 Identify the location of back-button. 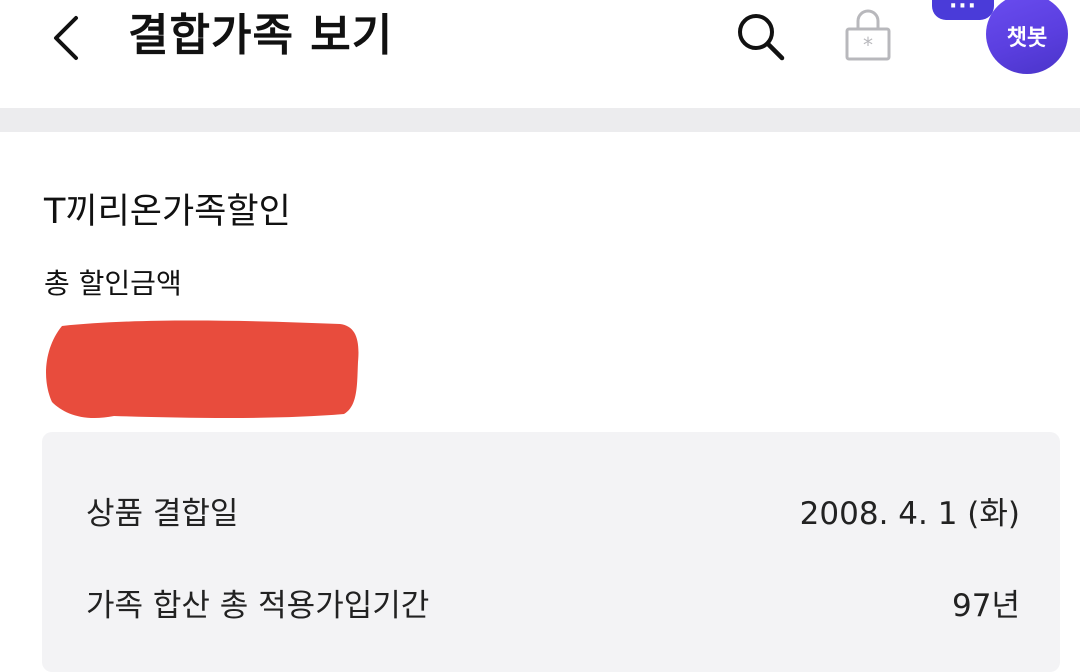
(66, 38).